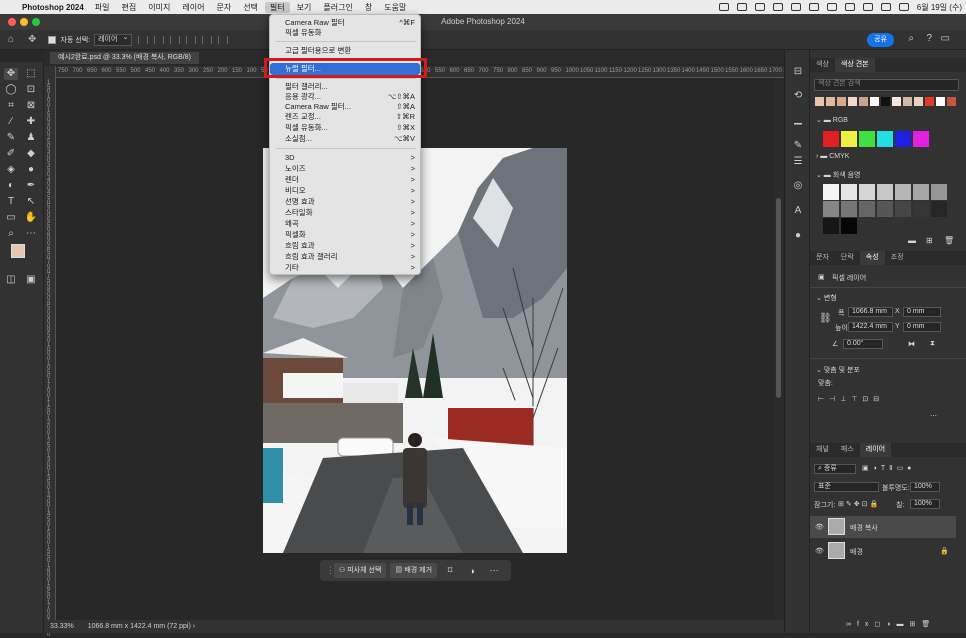 Image resolution: width=966 pixels, height=638 pixels. What do you see at coordinates (832, 156) in the screenshot?
I see `swatch-group-cmyk: › ▬ CMYK` at bounding box center [832, 156].